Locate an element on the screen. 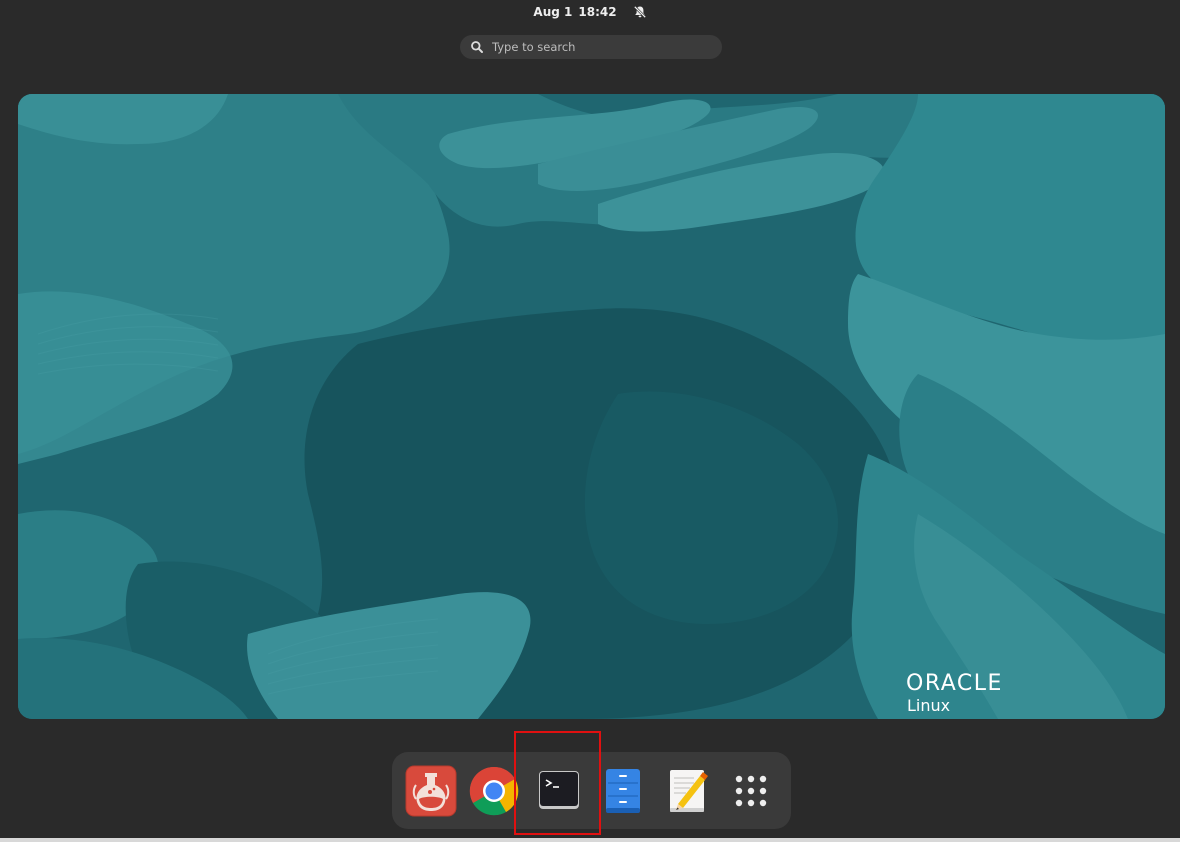 Image resolution: width=1180 pixels, height=842 pixels. search-entry is located at coordinates (591, 47).